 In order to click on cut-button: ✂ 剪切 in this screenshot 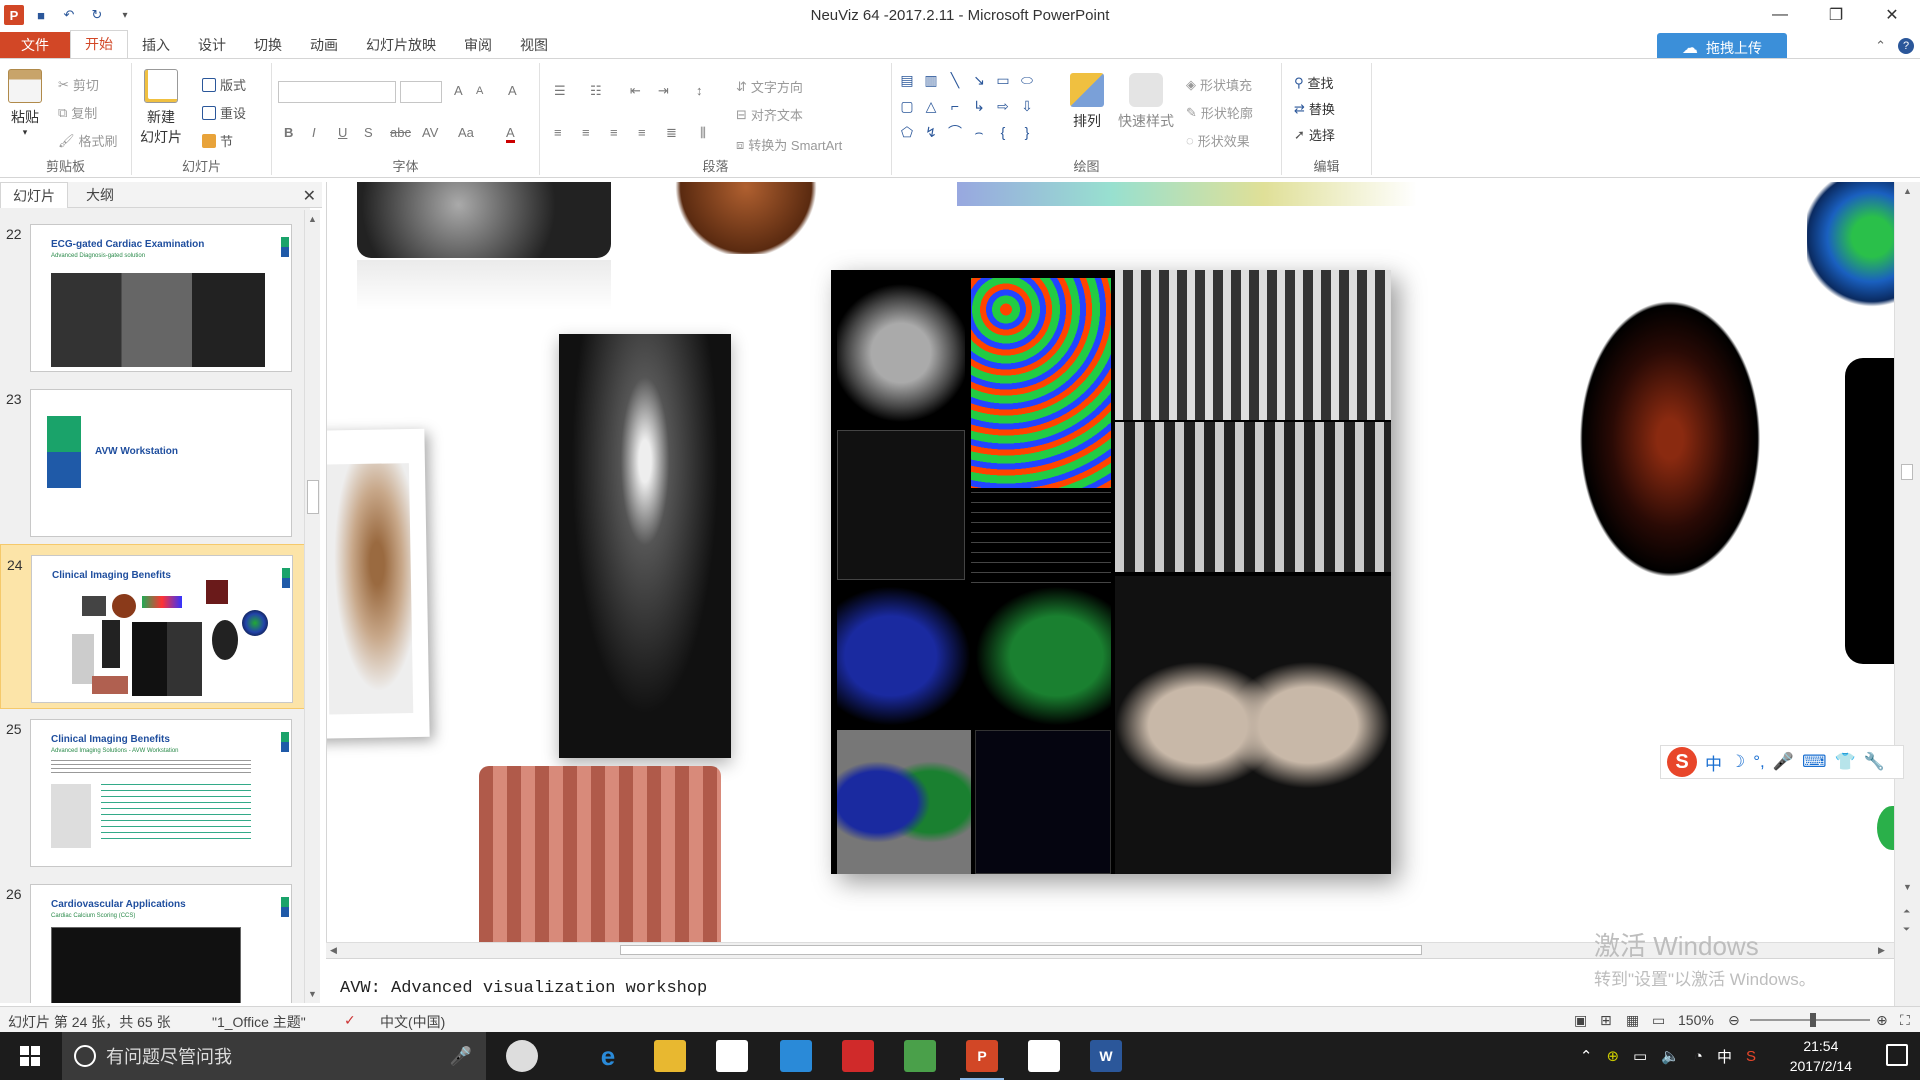, I will do `click(78, 84)`.